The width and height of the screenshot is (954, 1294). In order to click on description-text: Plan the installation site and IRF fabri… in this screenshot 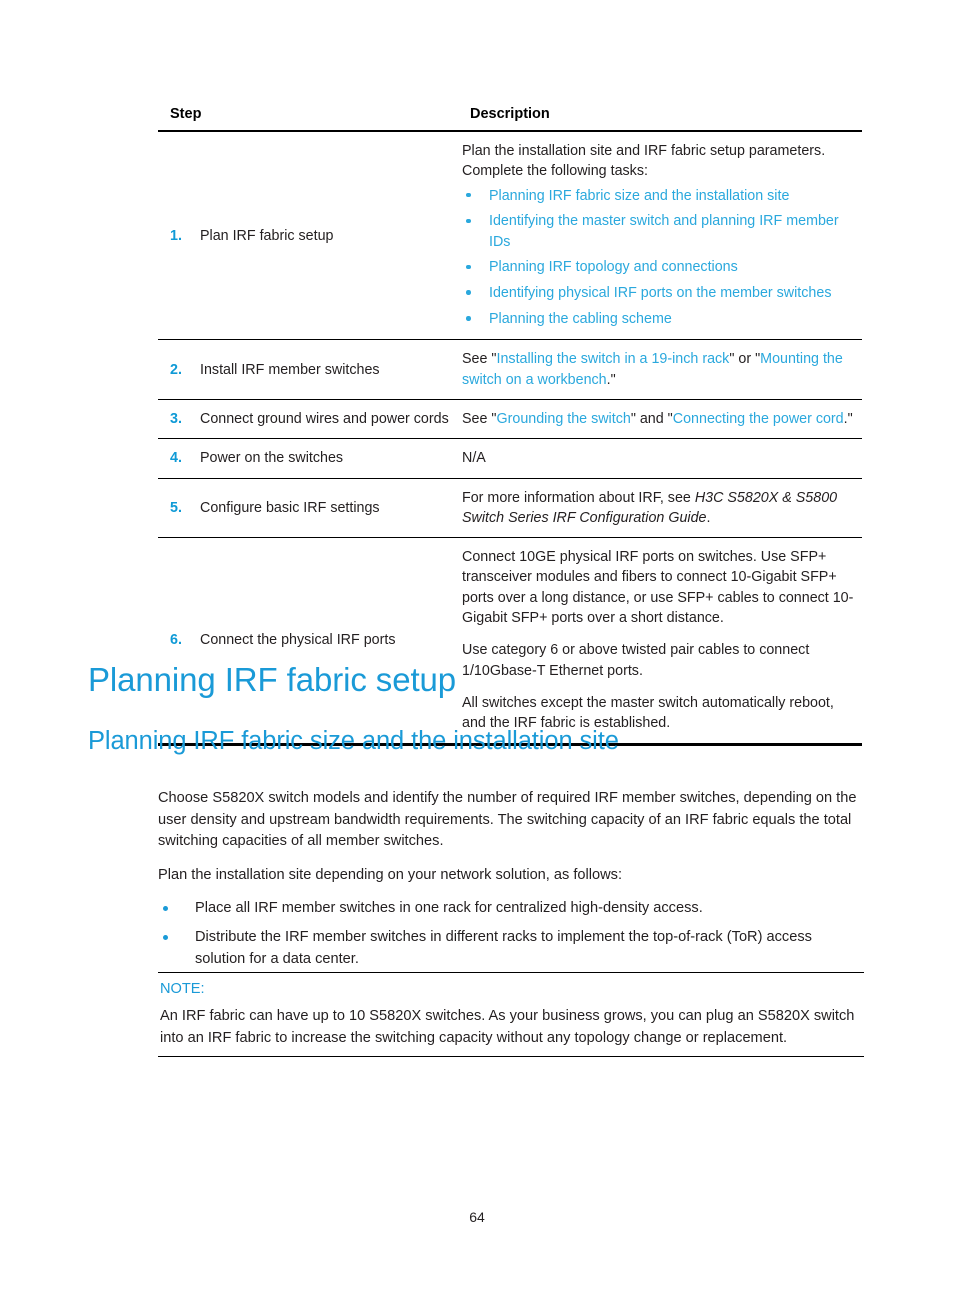, I will do `click(644, 151)`.